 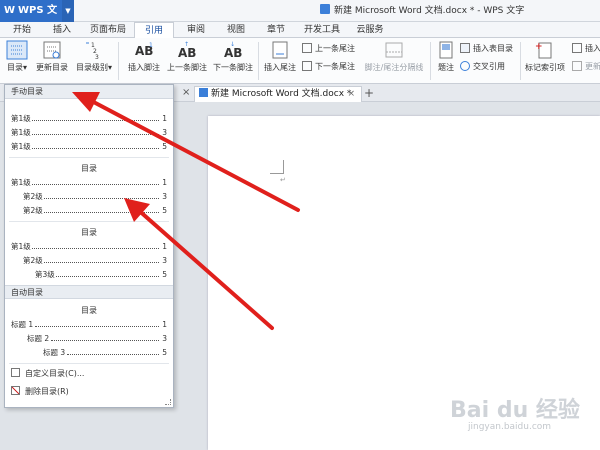 What do you see at coordinates (89, 146) in the screenshot?
I see `toc-entry: 第1级 5` at bounding box center [89, 146].